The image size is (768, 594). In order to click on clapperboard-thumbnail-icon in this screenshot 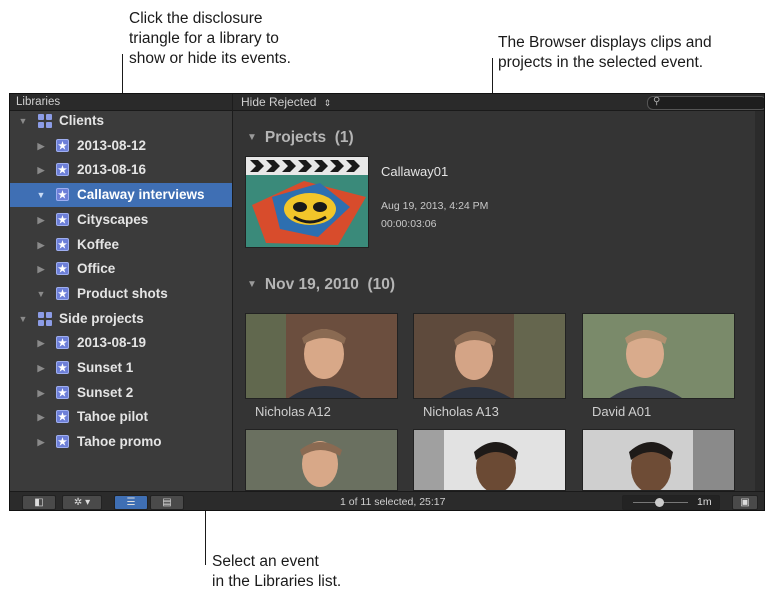, I will do `click(307, 202)`.